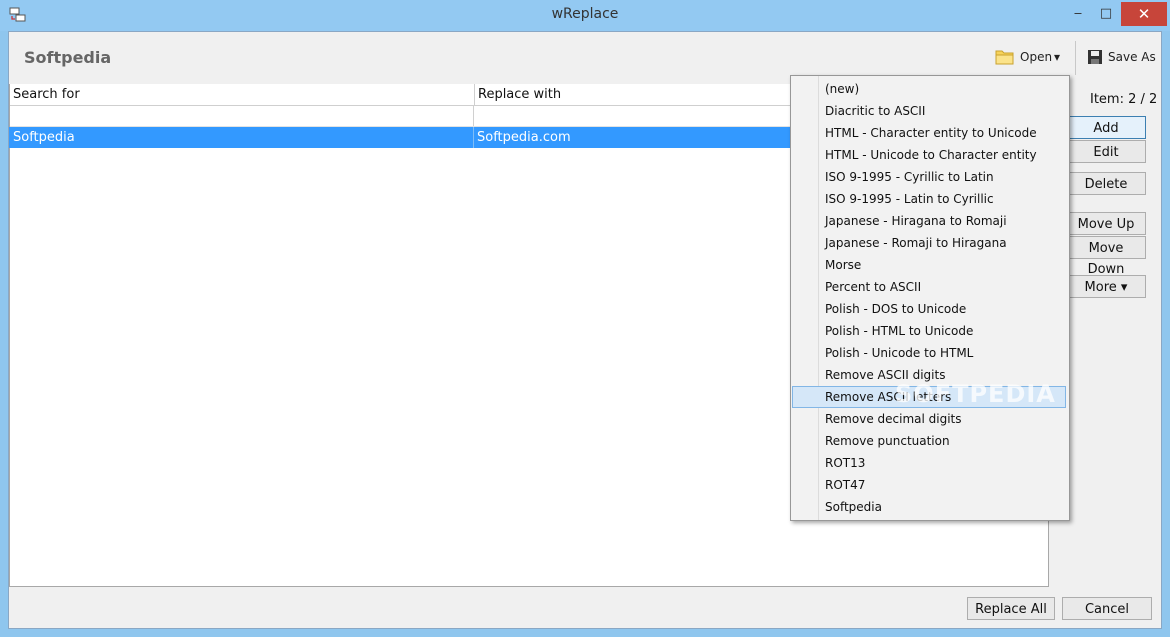  I want to click on menu-item: ROT13, so click(929, 463).